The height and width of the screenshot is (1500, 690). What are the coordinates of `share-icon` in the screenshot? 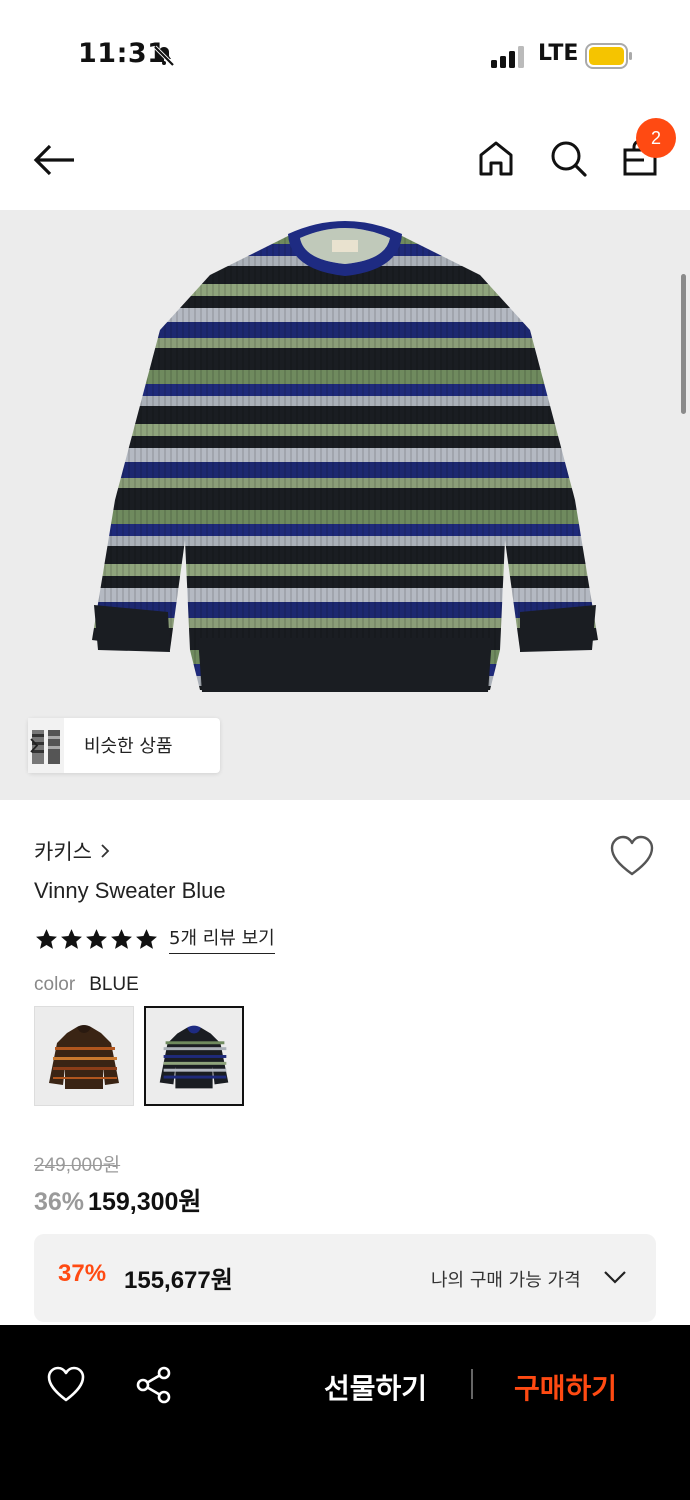 It's located at (154, 1385).